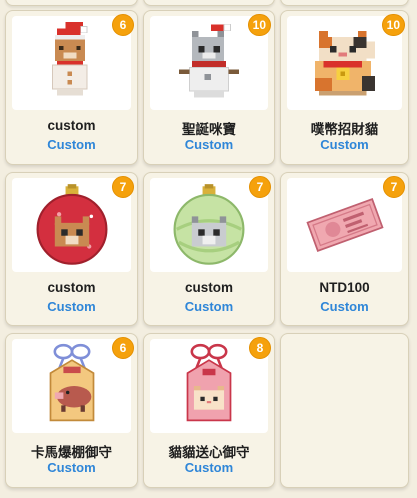 This screenshot has width=417, height=498. What do you see at coordinates (71, 224) in the screenshot?
I see `red-ornament-cat-icon` at bounding box center [71, 224].